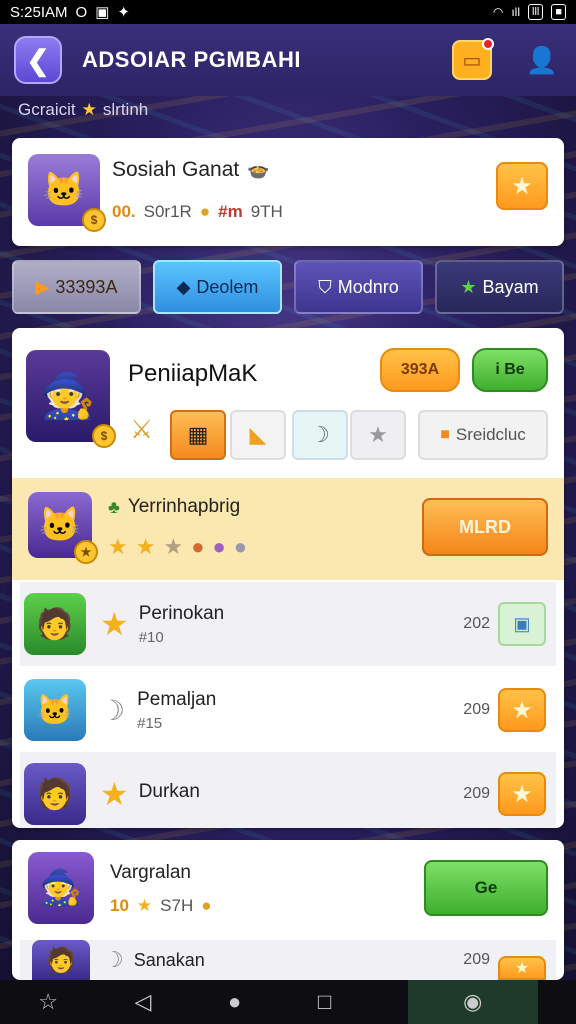 The width and height of the screenshot is (576, 1024). Describe the element at coordinates (102, 12) in the screenshot. I see `status-icon: ▣` at that location.